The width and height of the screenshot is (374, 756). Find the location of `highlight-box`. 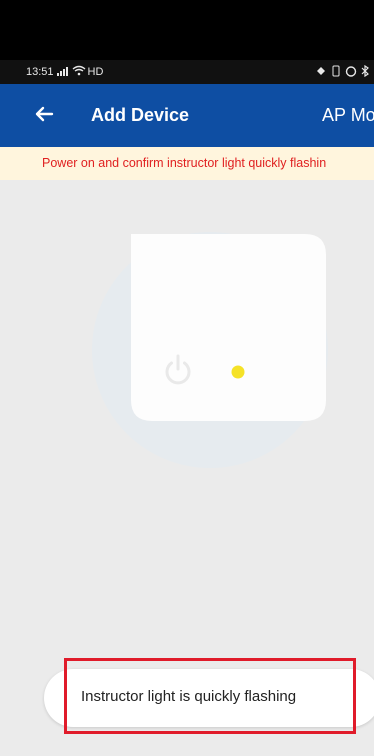

highlight-box is located at coordinates (210, 696).